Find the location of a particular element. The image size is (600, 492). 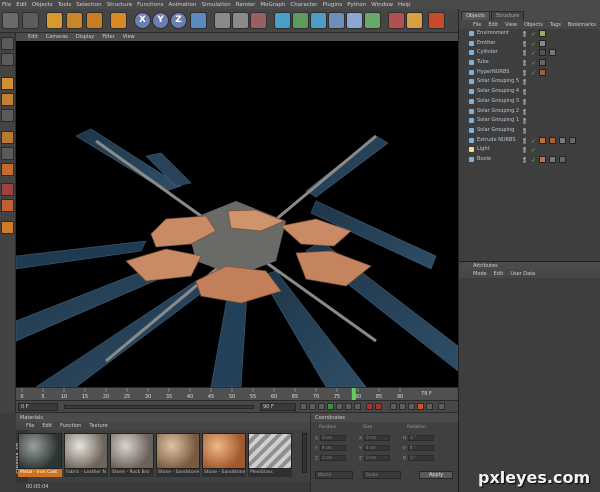

material-swatch: Fabric - Leather N is located at coordinates (86, 455).